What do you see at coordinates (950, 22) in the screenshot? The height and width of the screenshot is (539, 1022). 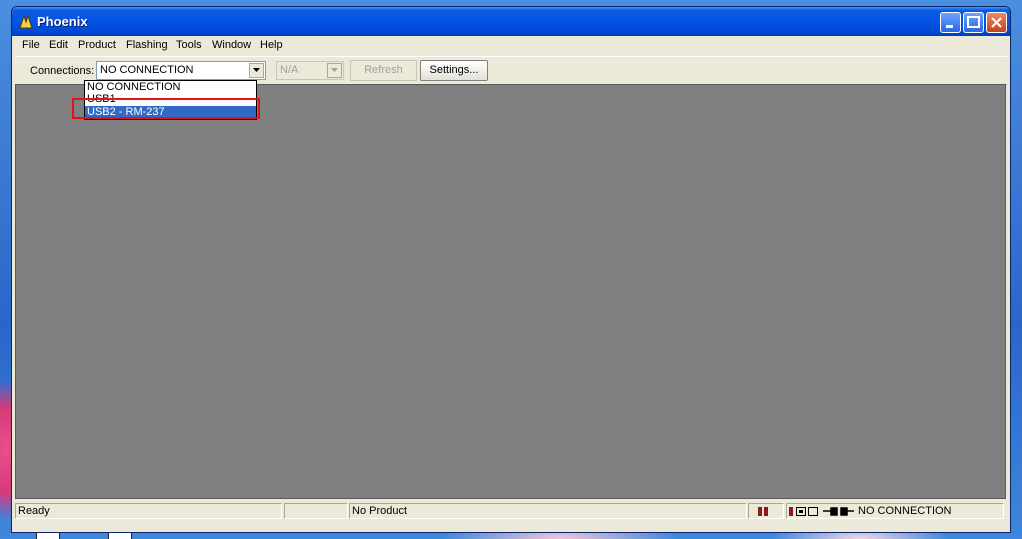 I see `minimize-button` at bounding box center [950, 22].